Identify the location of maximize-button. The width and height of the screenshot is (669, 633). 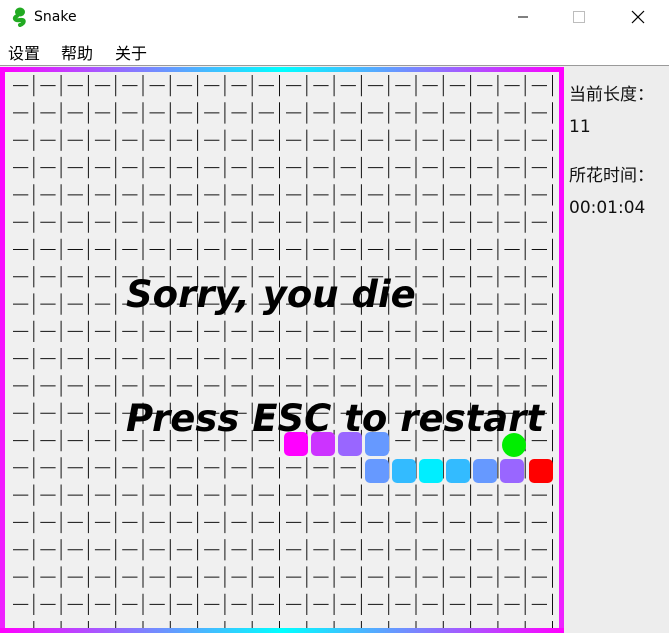
(579, 17).